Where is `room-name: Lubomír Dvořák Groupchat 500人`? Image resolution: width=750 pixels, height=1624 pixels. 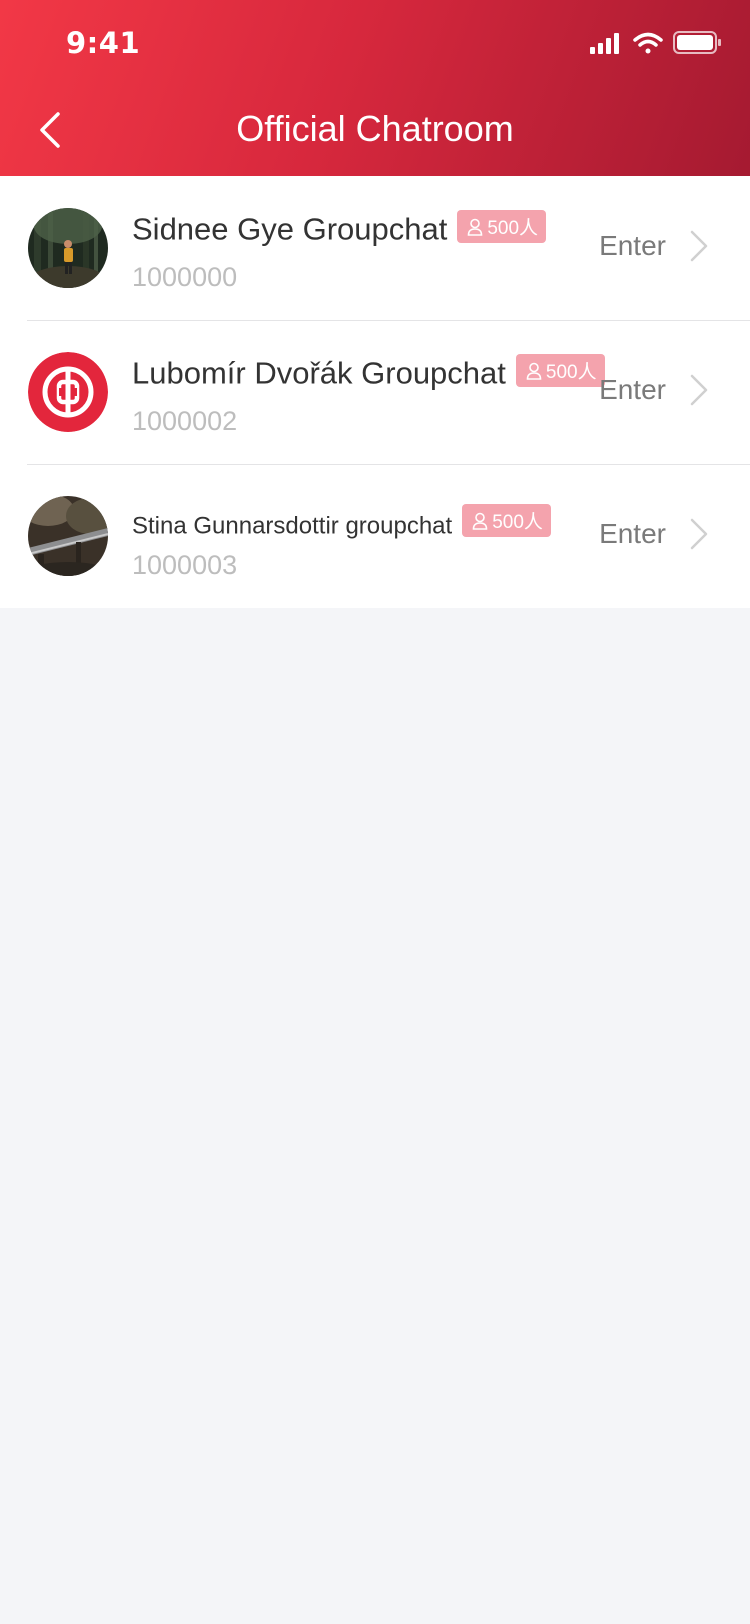
room-name: Lubomír Dvořák Groupchat 500人 is located at coordinates (368, 373).